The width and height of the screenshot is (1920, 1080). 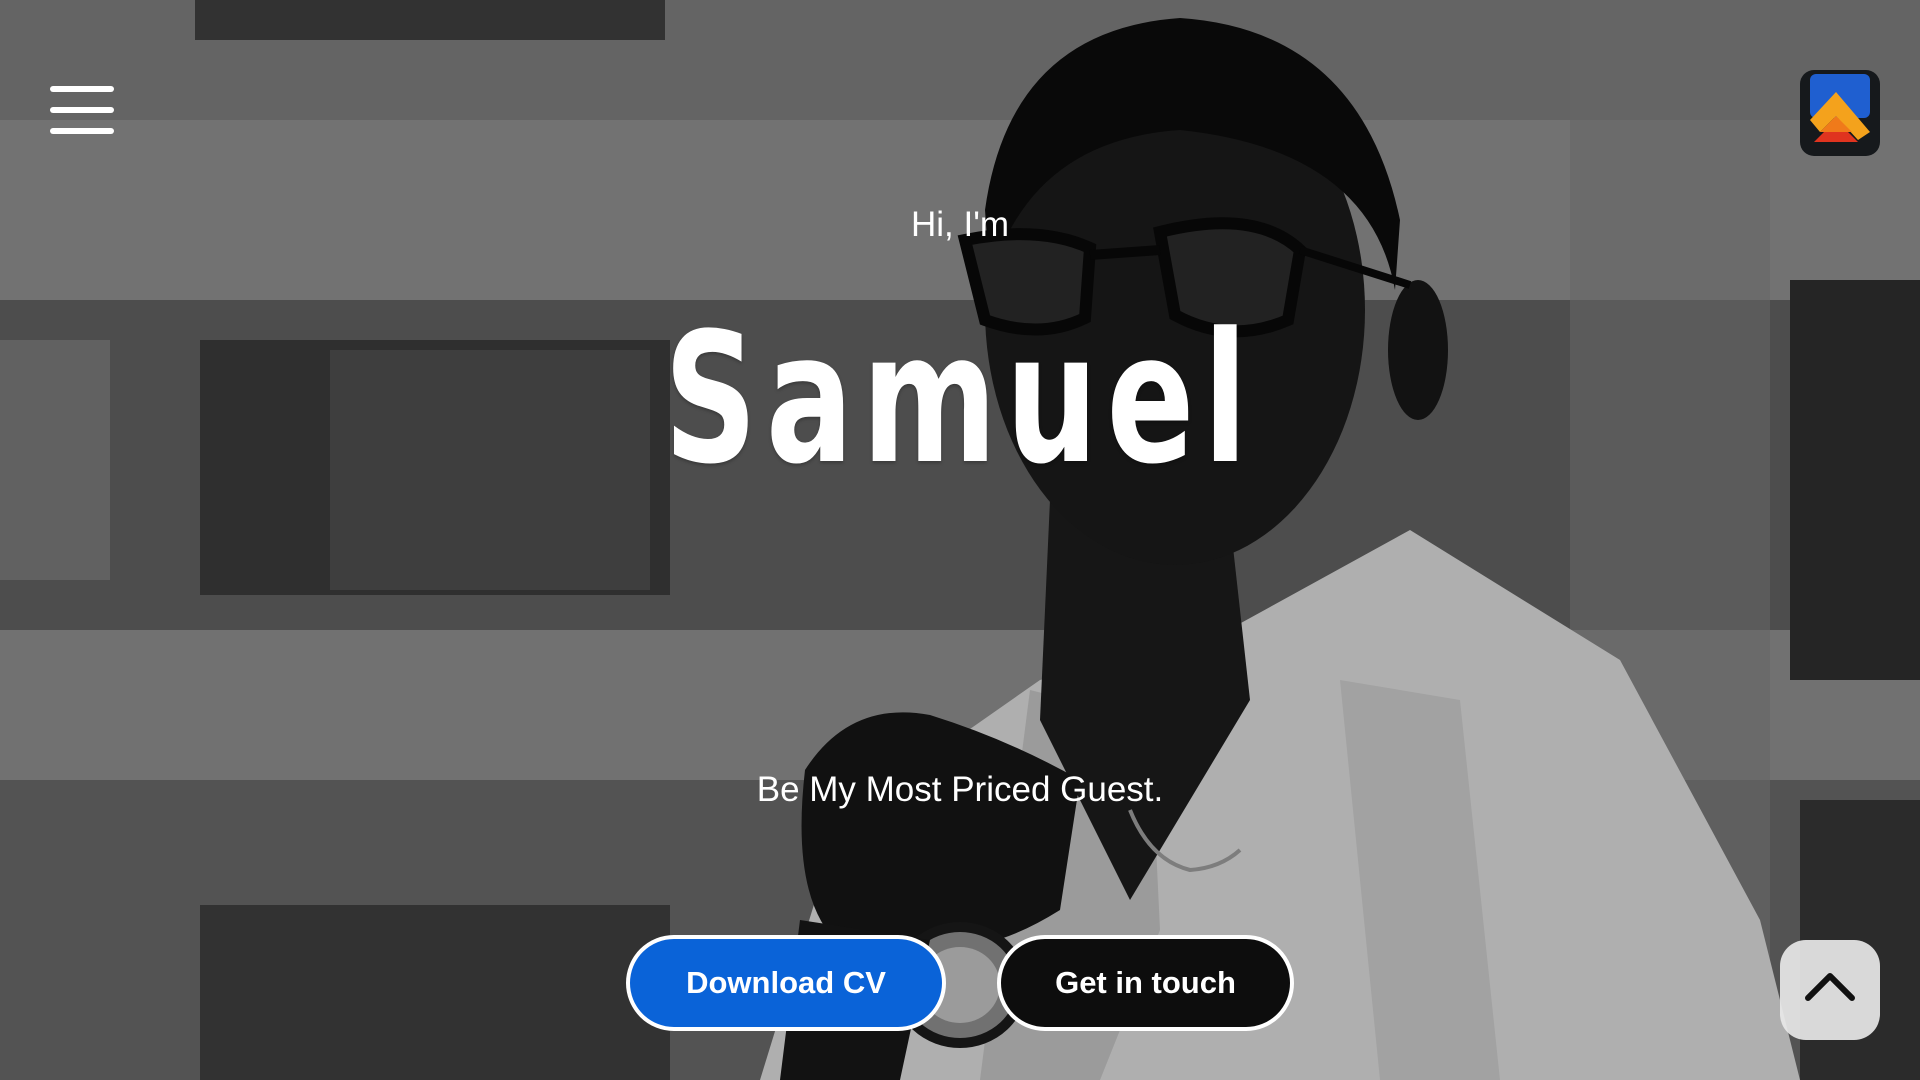 I want to click on greeting-text: Hi, I'm, so click(x=960, y=224).